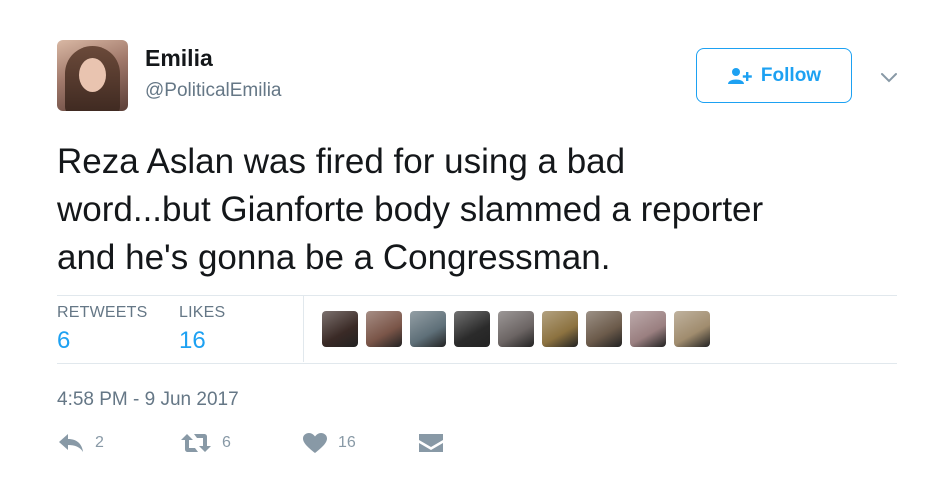 Image resolution: width=948 pixels, height=485 pixels. What do you see at coordinates (889, 77) in the screenshot?
I see `chevron-down-icon` at bounding box center [889, 77].